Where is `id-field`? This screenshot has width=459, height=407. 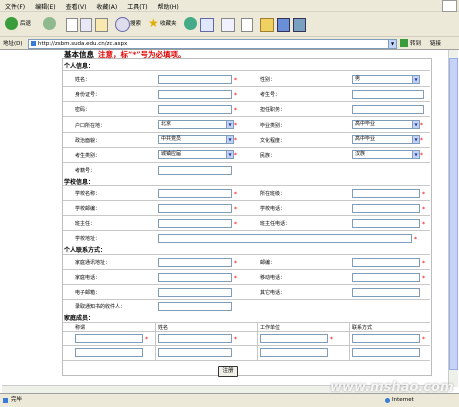 id-field is located at coordinates (195, 94).